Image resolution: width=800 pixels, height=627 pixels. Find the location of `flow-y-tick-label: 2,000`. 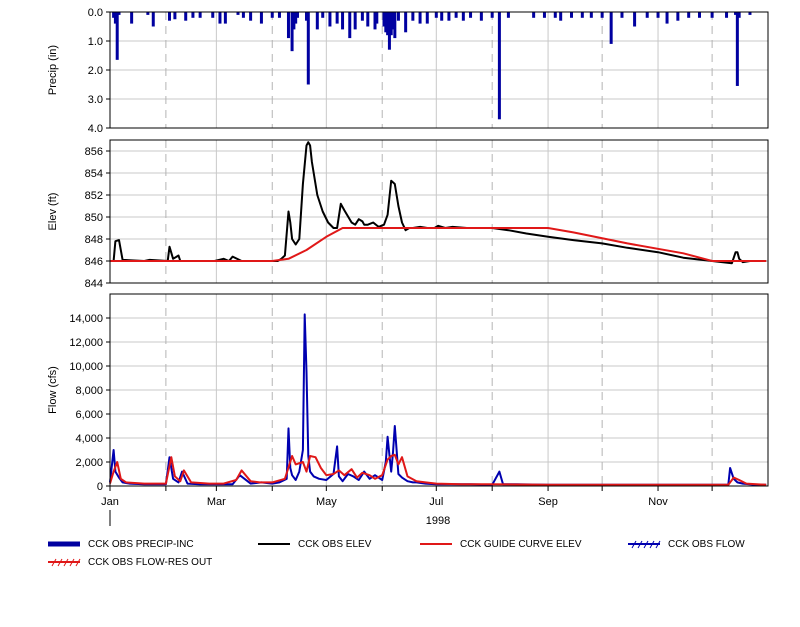

flow-y-tick-label: 2,000 is located at coordinates (89, 463).